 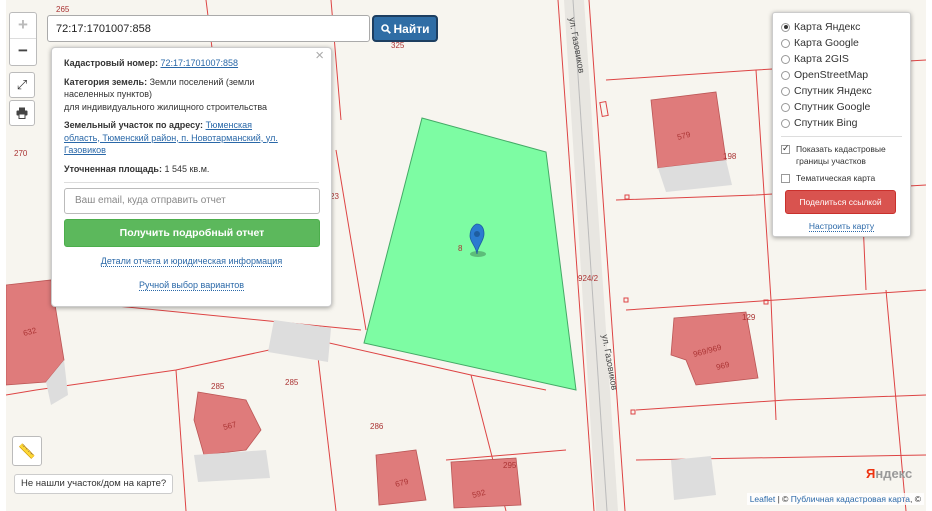 What do you see at coordinates (385, 28) in the screenshot?
I see `search-icon` at bounding box center [385, 28].